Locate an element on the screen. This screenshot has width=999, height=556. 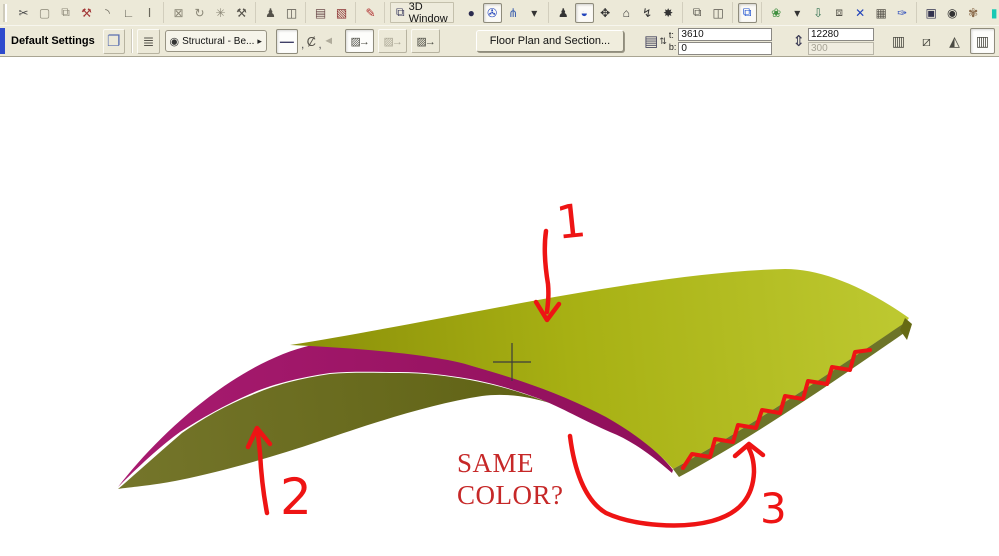
view-options-group: ❀ ▾ ⇩ ⧈ ✕ ▦ ✑ is located at coordinates (840, 12).